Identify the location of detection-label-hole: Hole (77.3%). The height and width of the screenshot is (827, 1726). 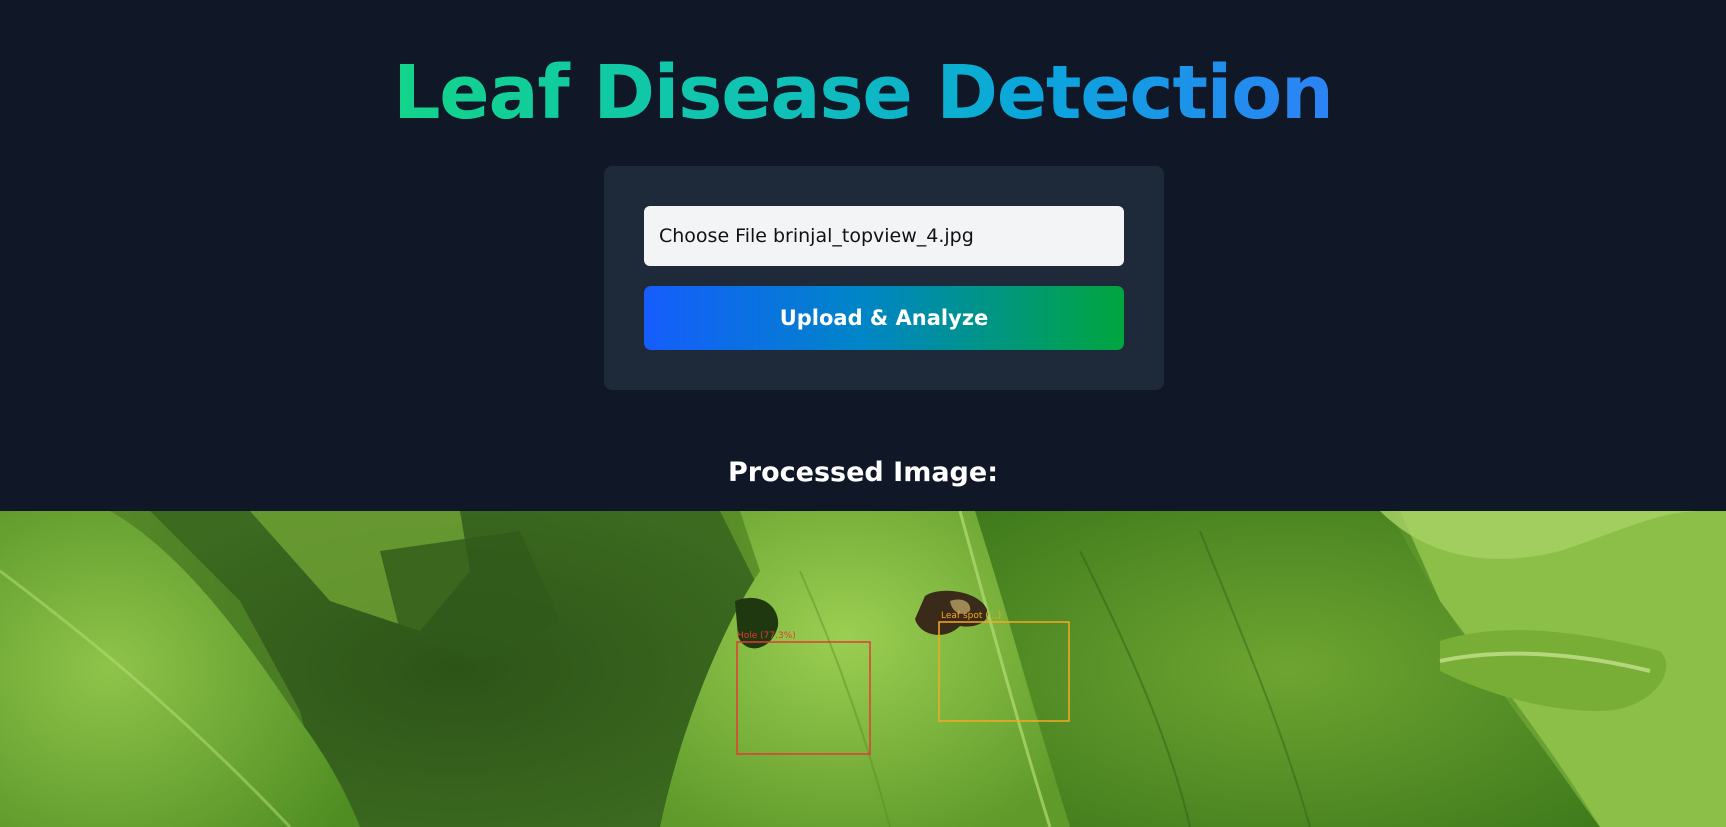
(766, 636).